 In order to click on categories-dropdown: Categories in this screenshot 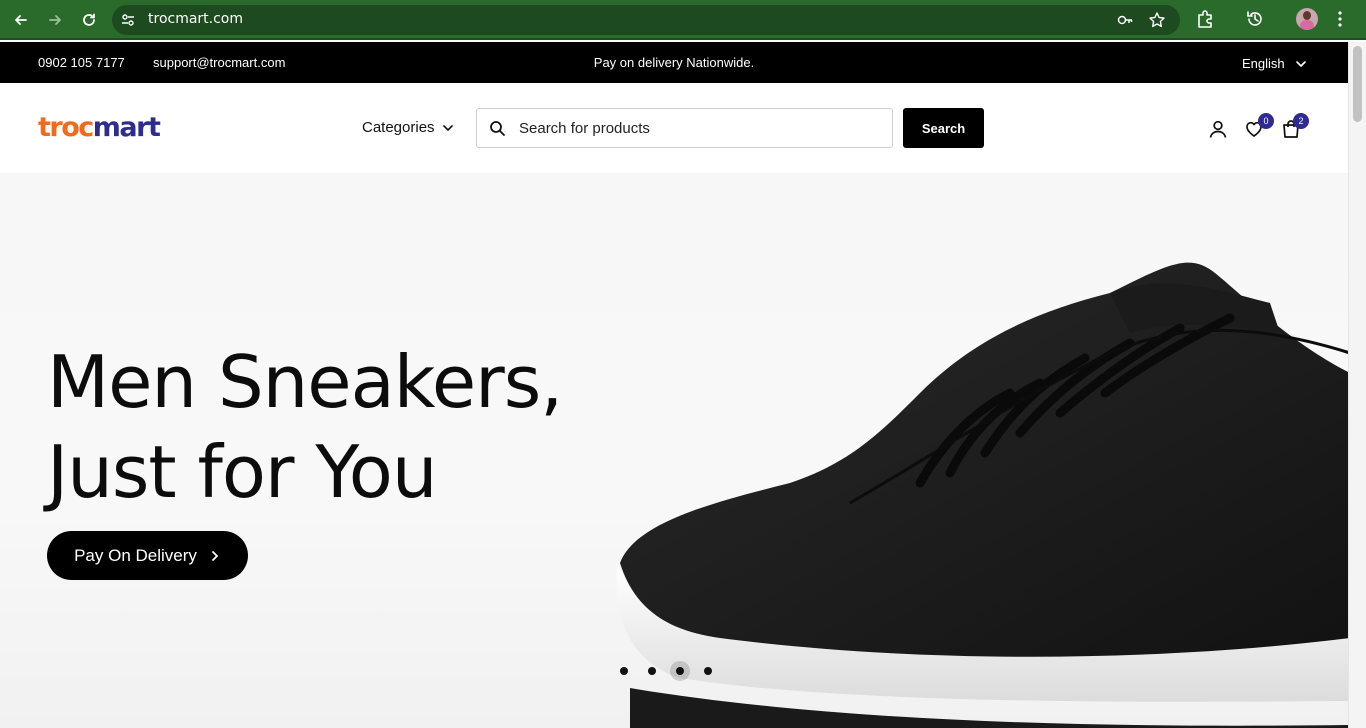, I will do `click(408, 127)`.